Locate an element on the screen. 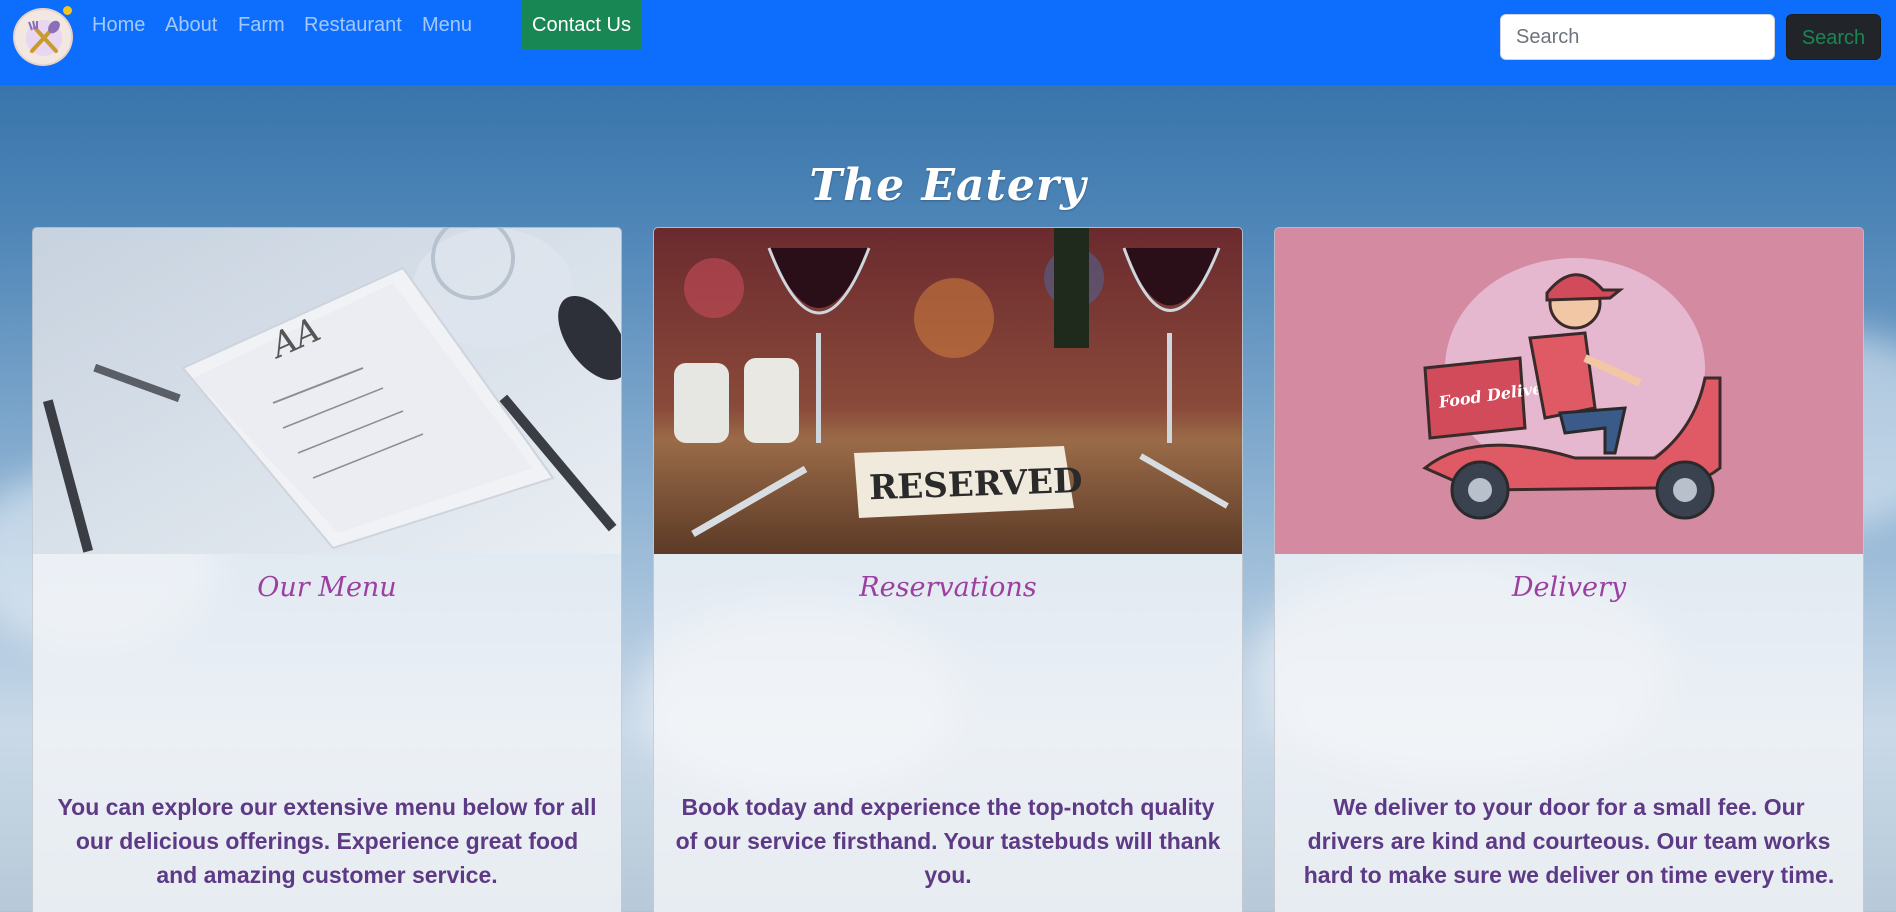 This screenshot has width=1896, height=912. card-title: Reservations is located at coordinates (948, 587).